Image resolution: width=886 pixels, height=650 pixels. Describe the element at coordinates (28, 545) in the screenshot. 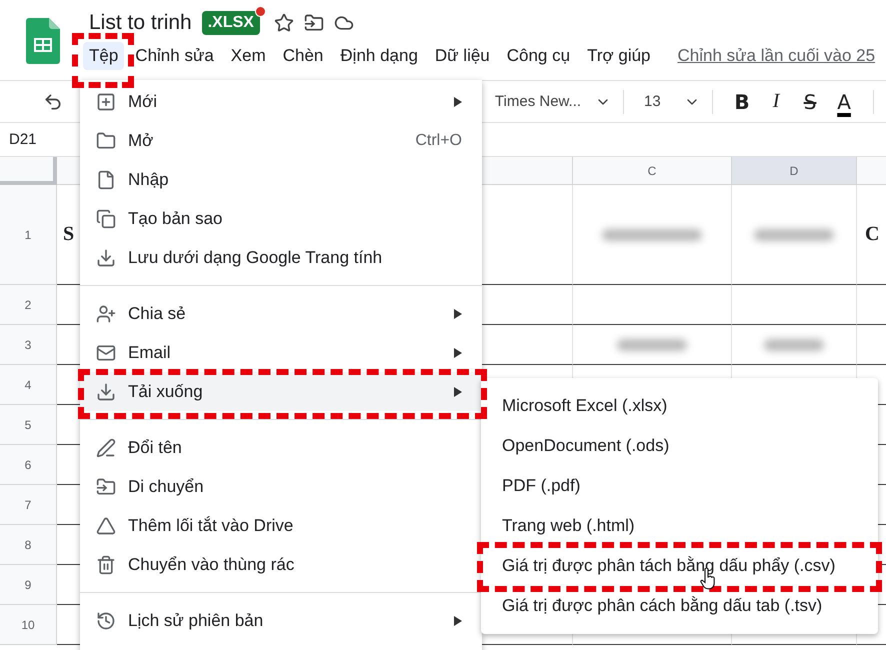

I see `row-header: 8` at that location.